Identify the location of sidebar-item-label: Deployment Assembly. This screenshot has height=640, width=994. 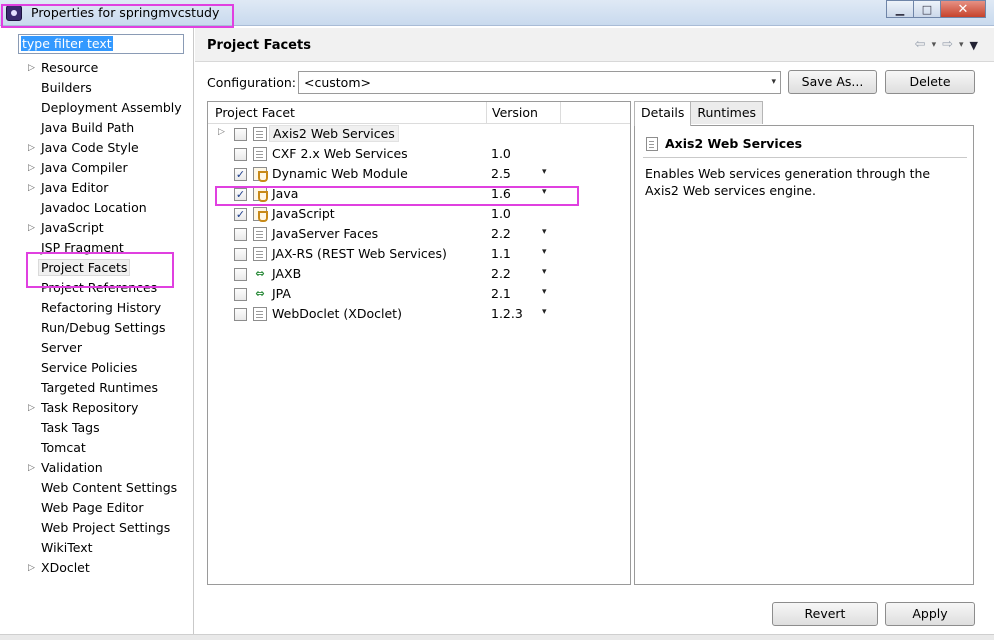
(111, 107).